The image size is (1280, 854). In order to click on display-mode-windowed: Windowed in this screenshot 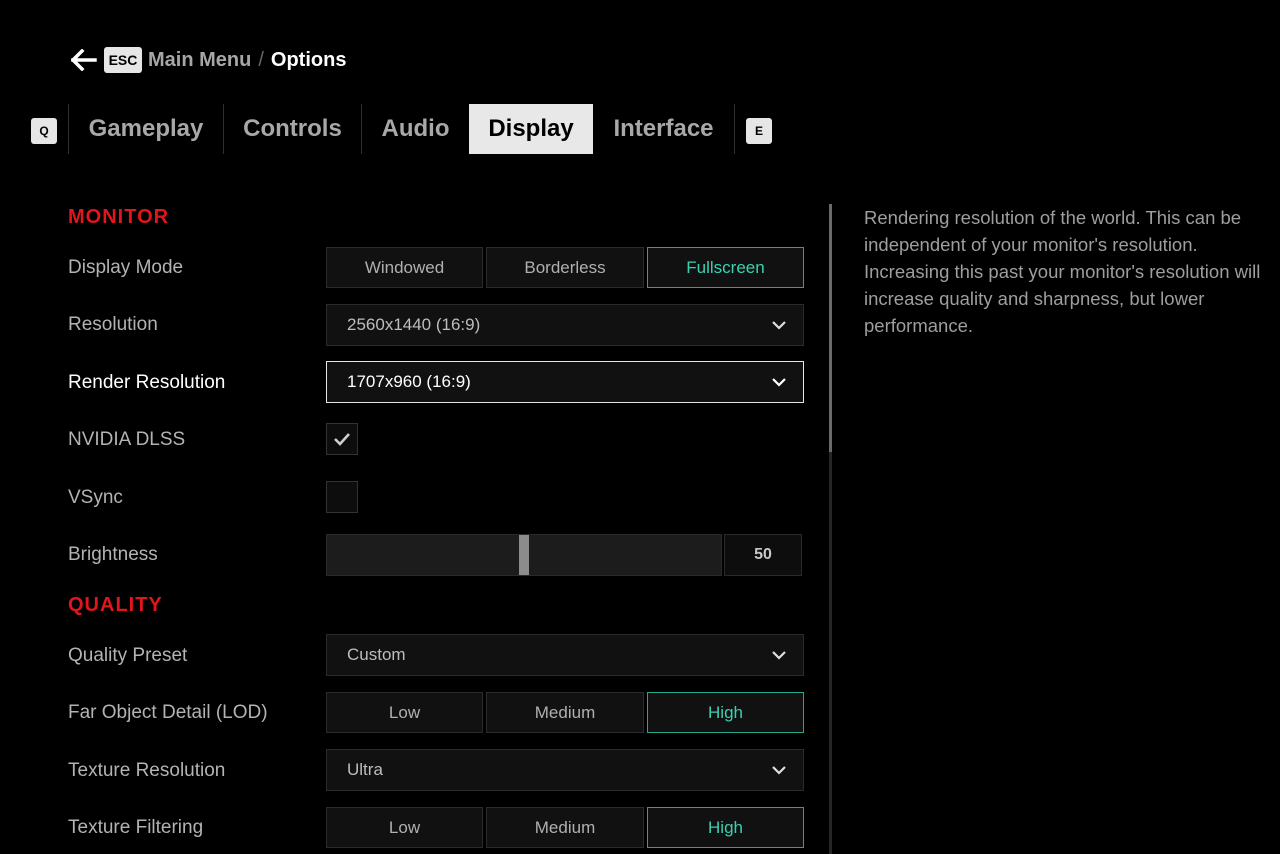, I will do `click(404, 267)`.